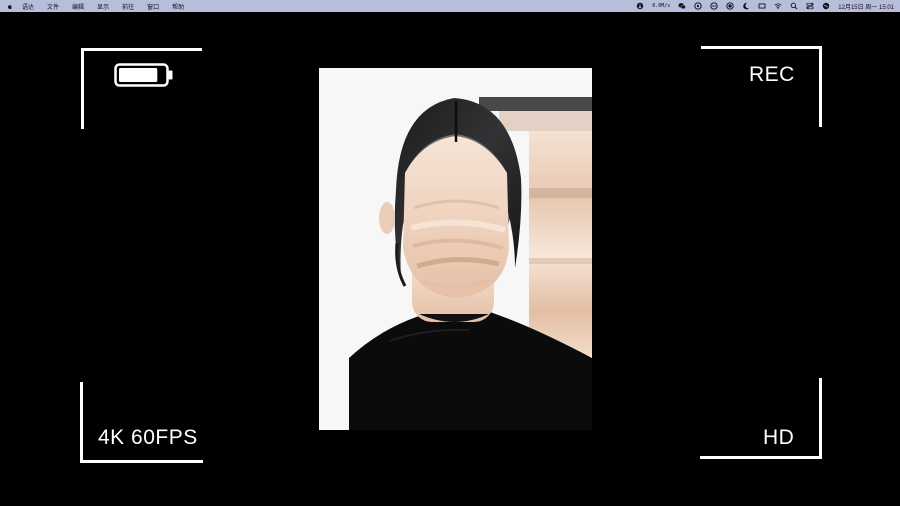  I want to click on status-area: 0.0M/s 12月15日 周一 15:01, so click(765, 6).